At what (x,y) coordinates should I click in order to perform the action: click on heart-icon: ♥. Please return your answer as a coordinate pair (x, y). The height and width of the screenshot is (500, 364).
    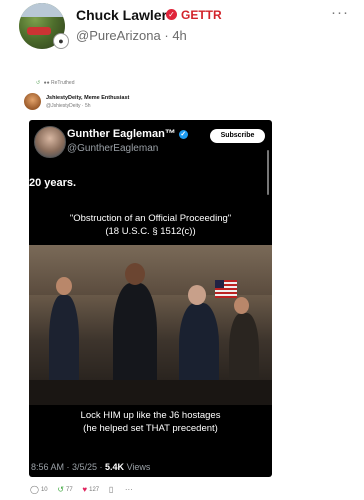
    Looking at the image, I should click on (85, 489).